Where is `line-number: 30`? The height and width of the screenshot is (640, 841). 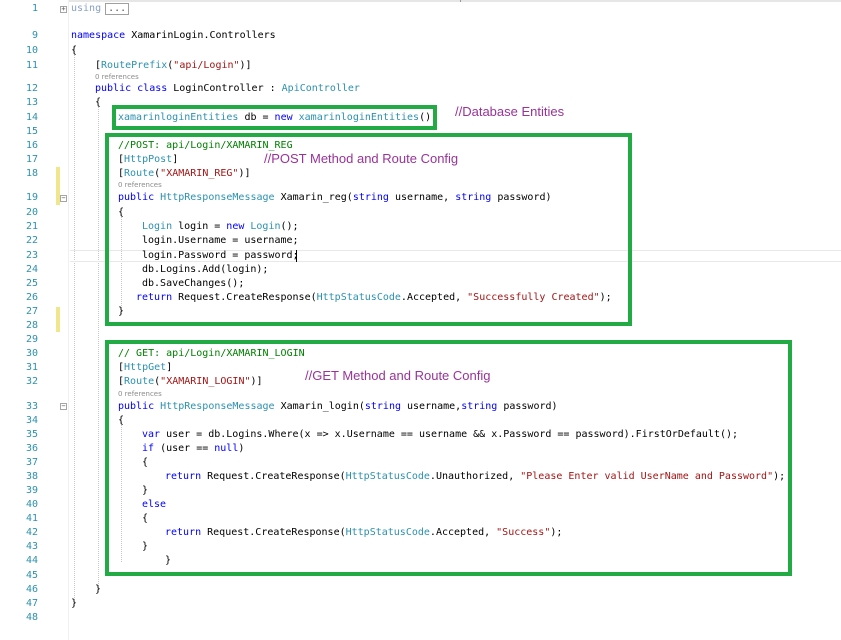
line-number: 30 is located at coordinates (31, 353).